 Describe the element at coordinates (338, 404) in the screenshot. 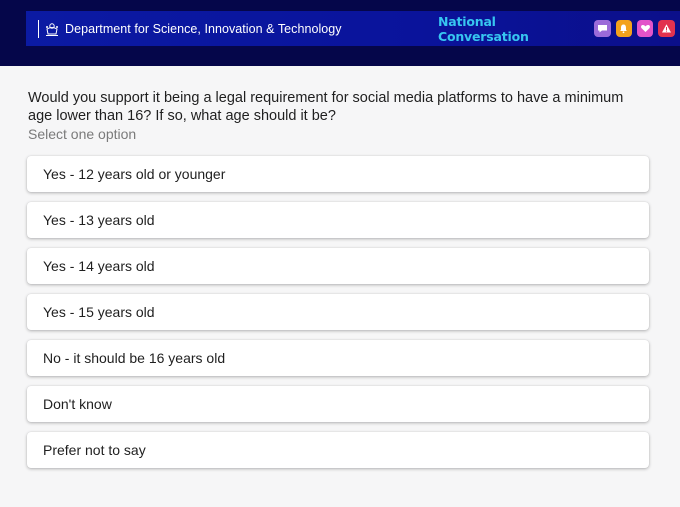

I see `option-dont-know: Don't know` at that location.